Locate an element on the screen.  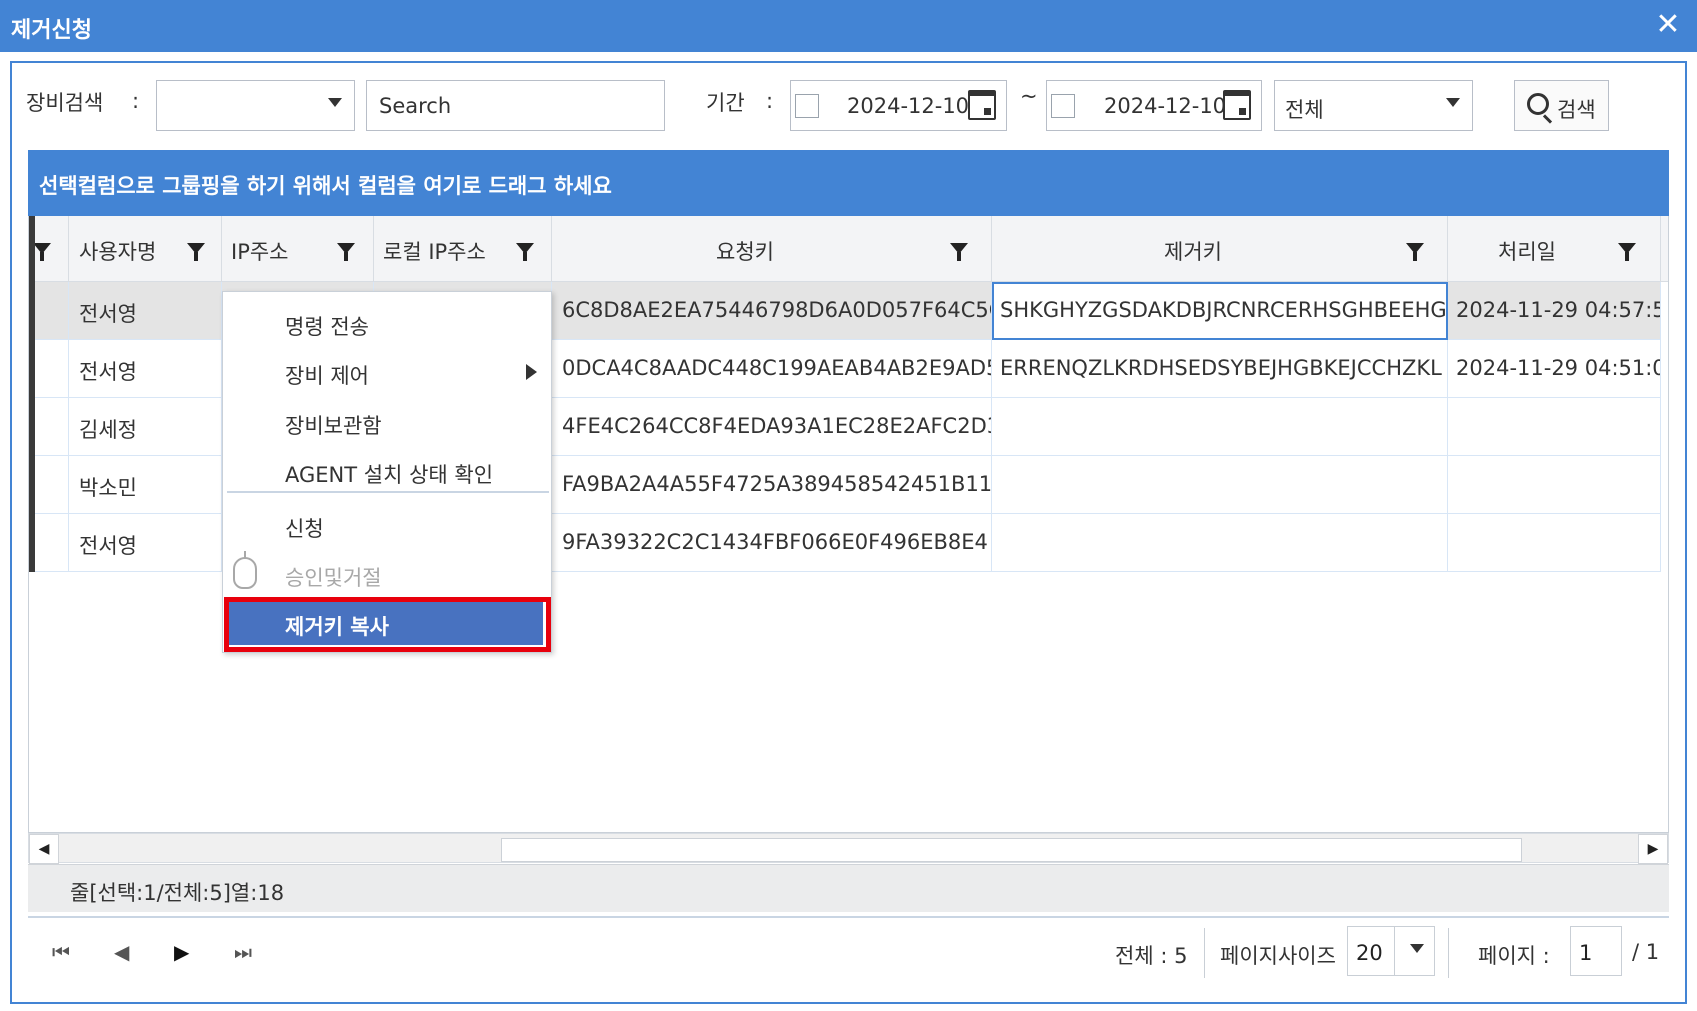
date-to-field: 2024-12-10 is located at coordinates (1154, 105).